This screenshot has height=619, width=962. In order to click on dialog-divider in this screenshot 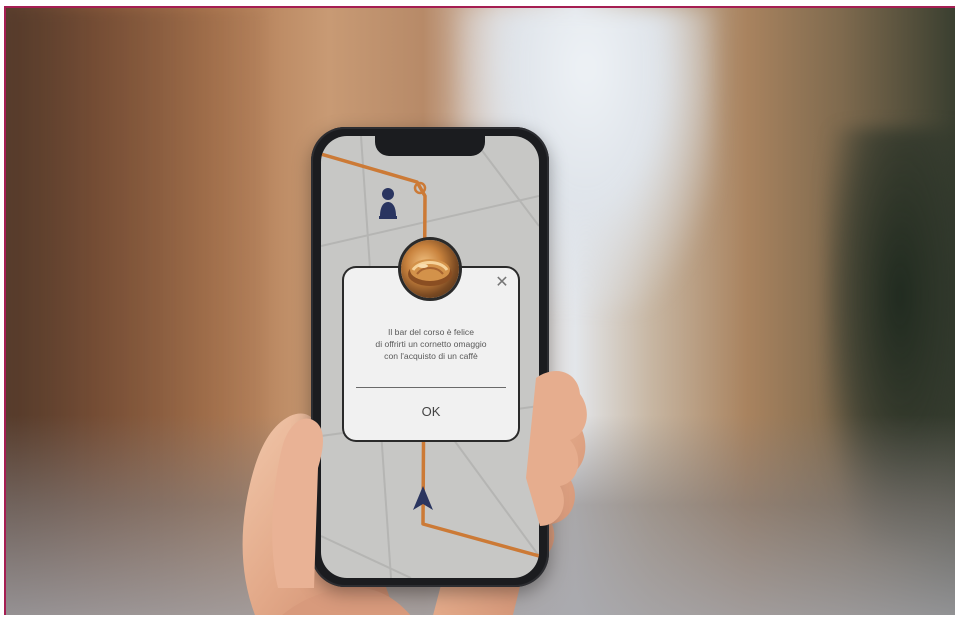, I will do `click(431, 387)`.